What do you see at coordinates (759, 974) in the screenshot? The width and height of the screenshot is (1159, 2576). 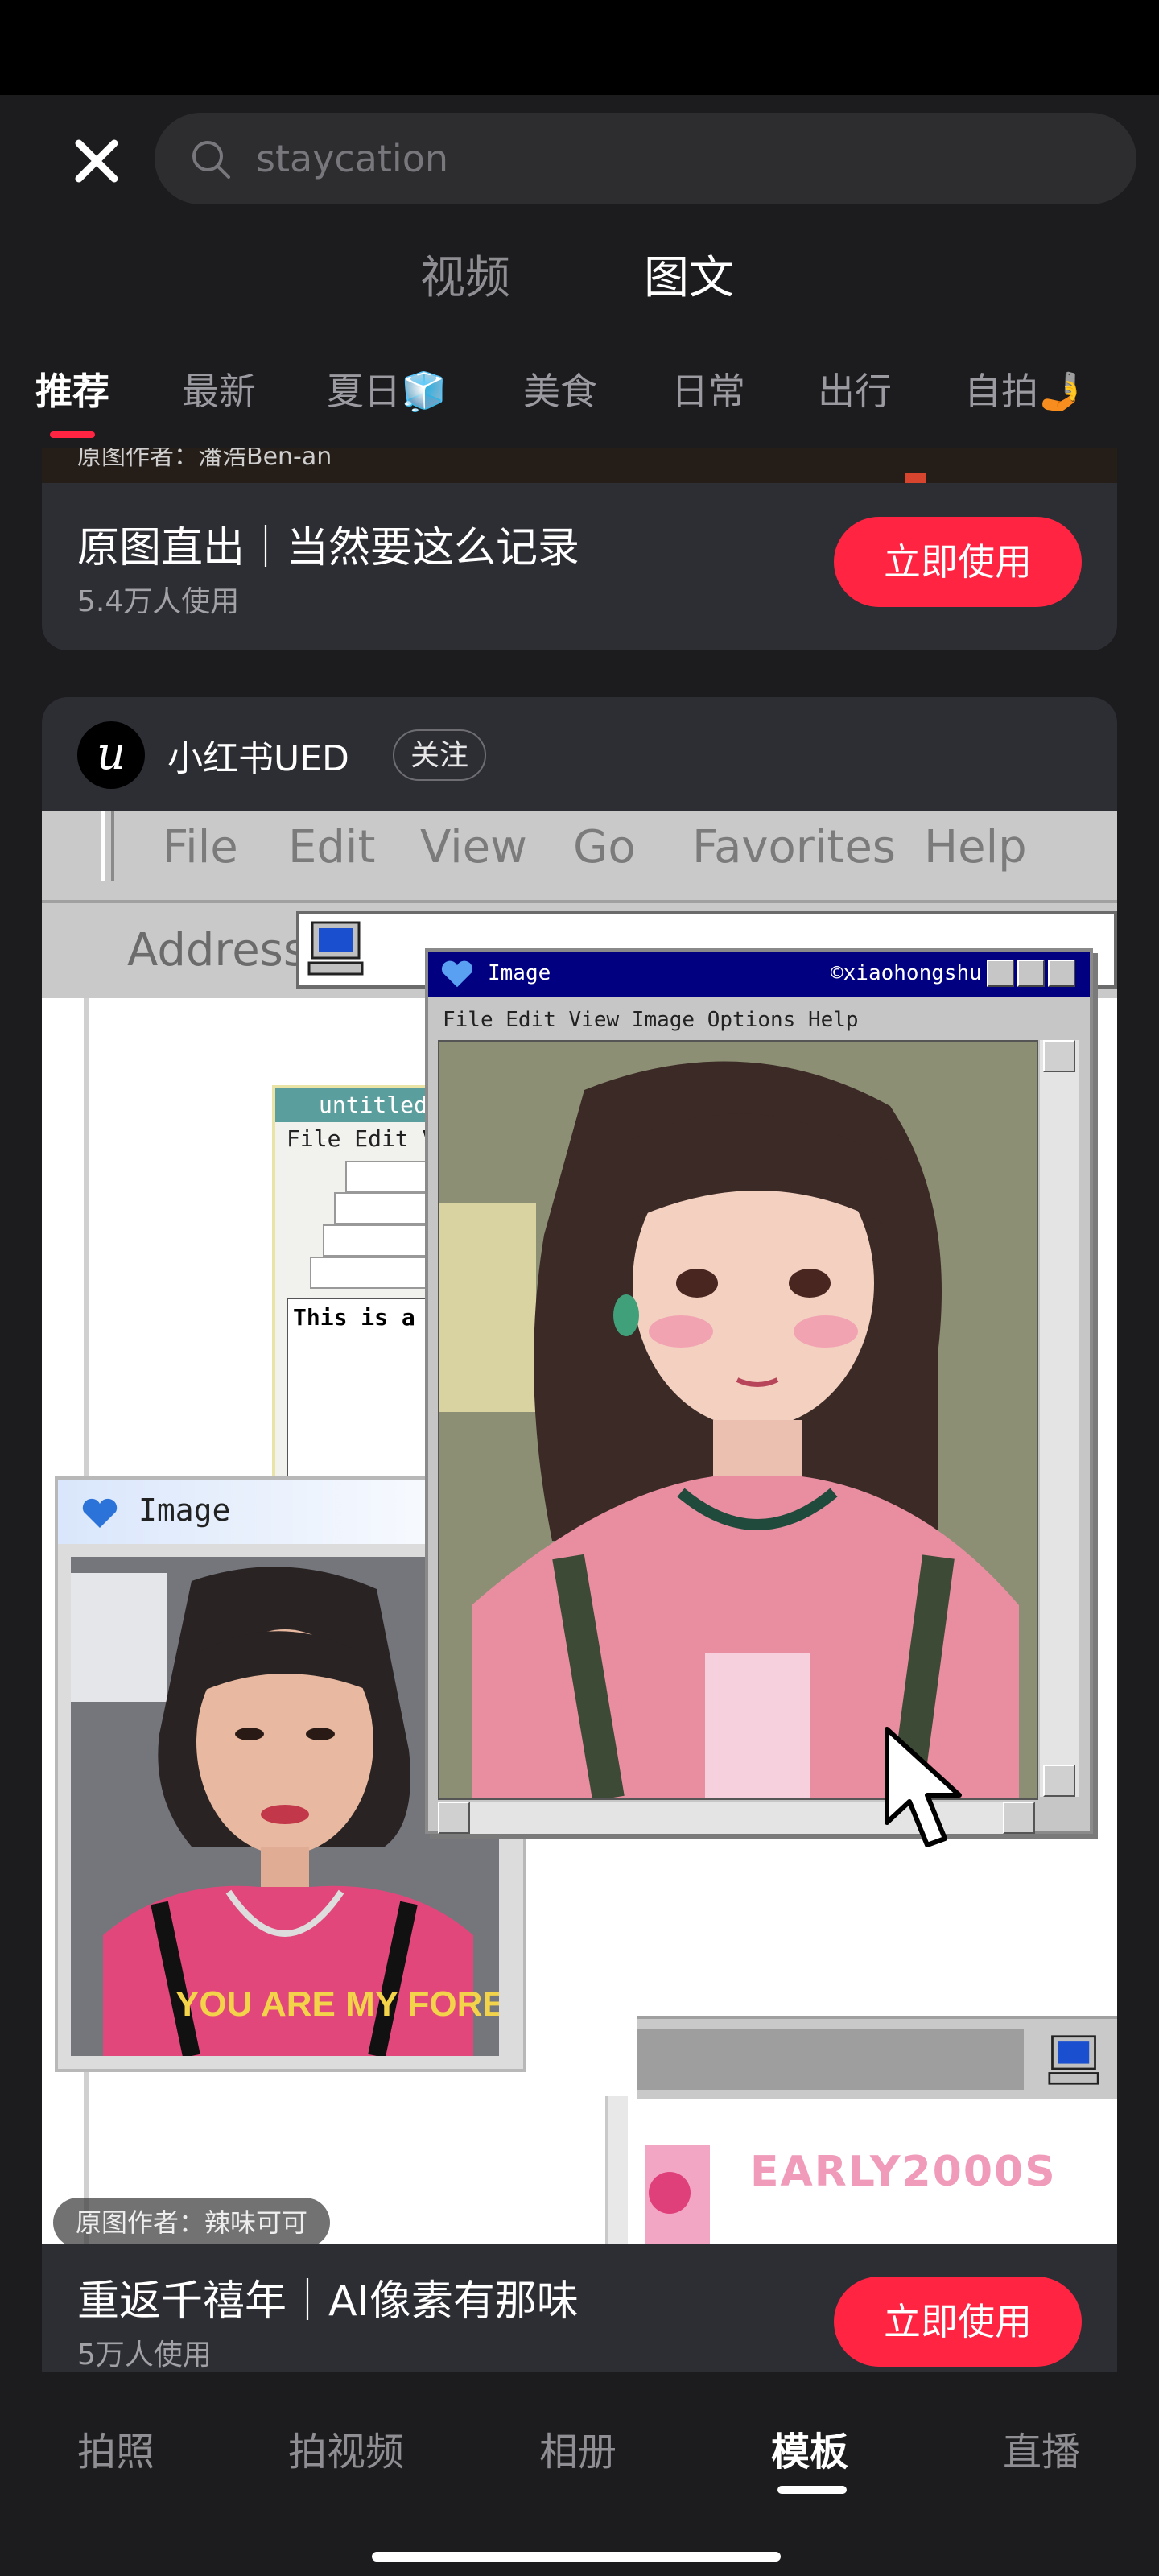 I see `pixel-window-titlebar: Image ©xiaohongshu` at bounding box center [759, 974].